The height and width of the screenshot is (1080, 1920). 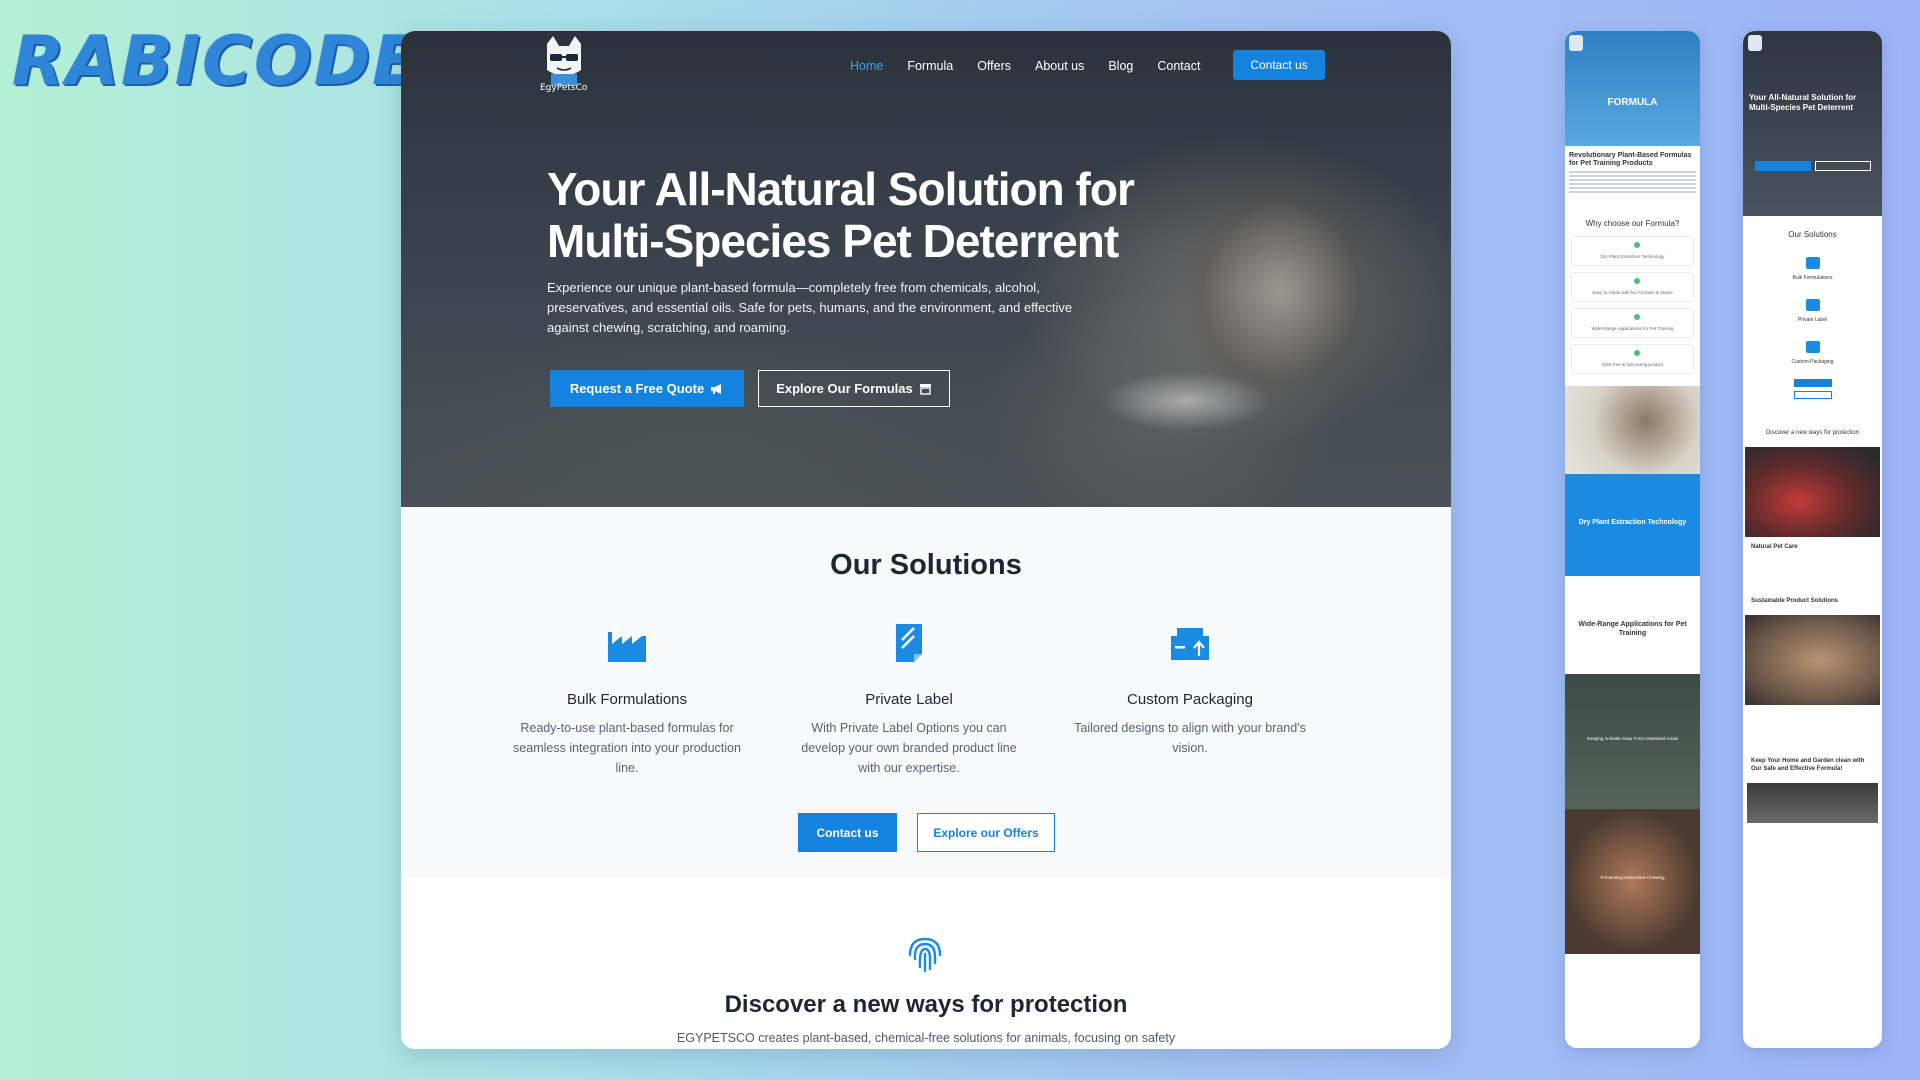 I want to click on explore-formulas-button: Explore Our Formulas, so click(x=854, y=388).